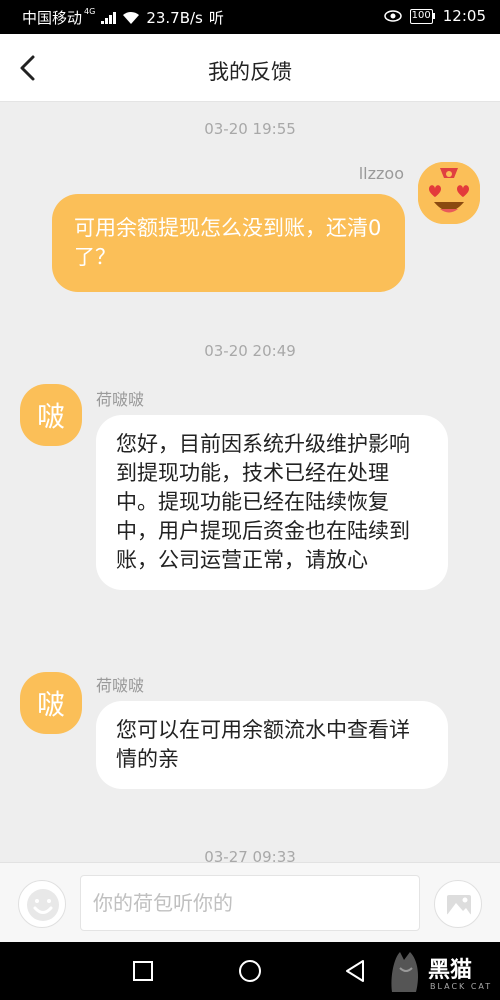  Describe the element at coordinates (404, 972) in the screenshot. I see `cat-logo-icon` at that location.